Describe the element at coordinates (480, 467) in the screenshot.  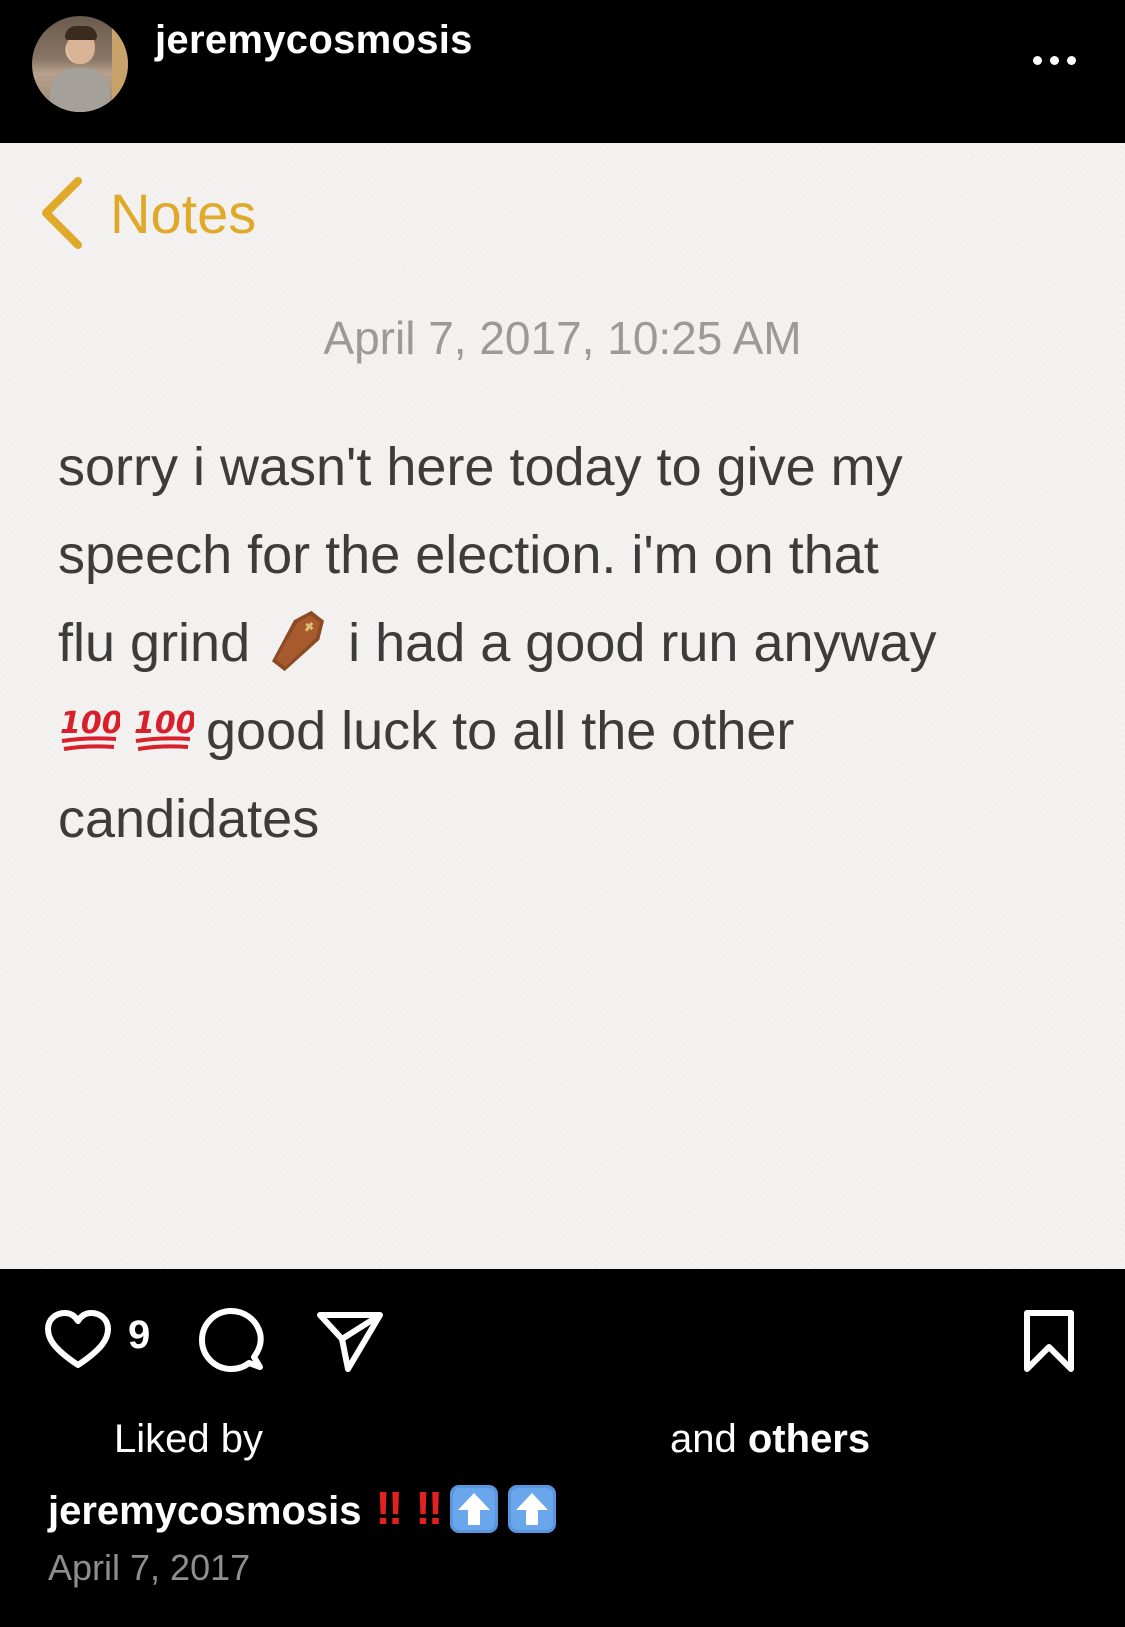
I see `note-line: sorry i wasn't here today to give my` at that location.